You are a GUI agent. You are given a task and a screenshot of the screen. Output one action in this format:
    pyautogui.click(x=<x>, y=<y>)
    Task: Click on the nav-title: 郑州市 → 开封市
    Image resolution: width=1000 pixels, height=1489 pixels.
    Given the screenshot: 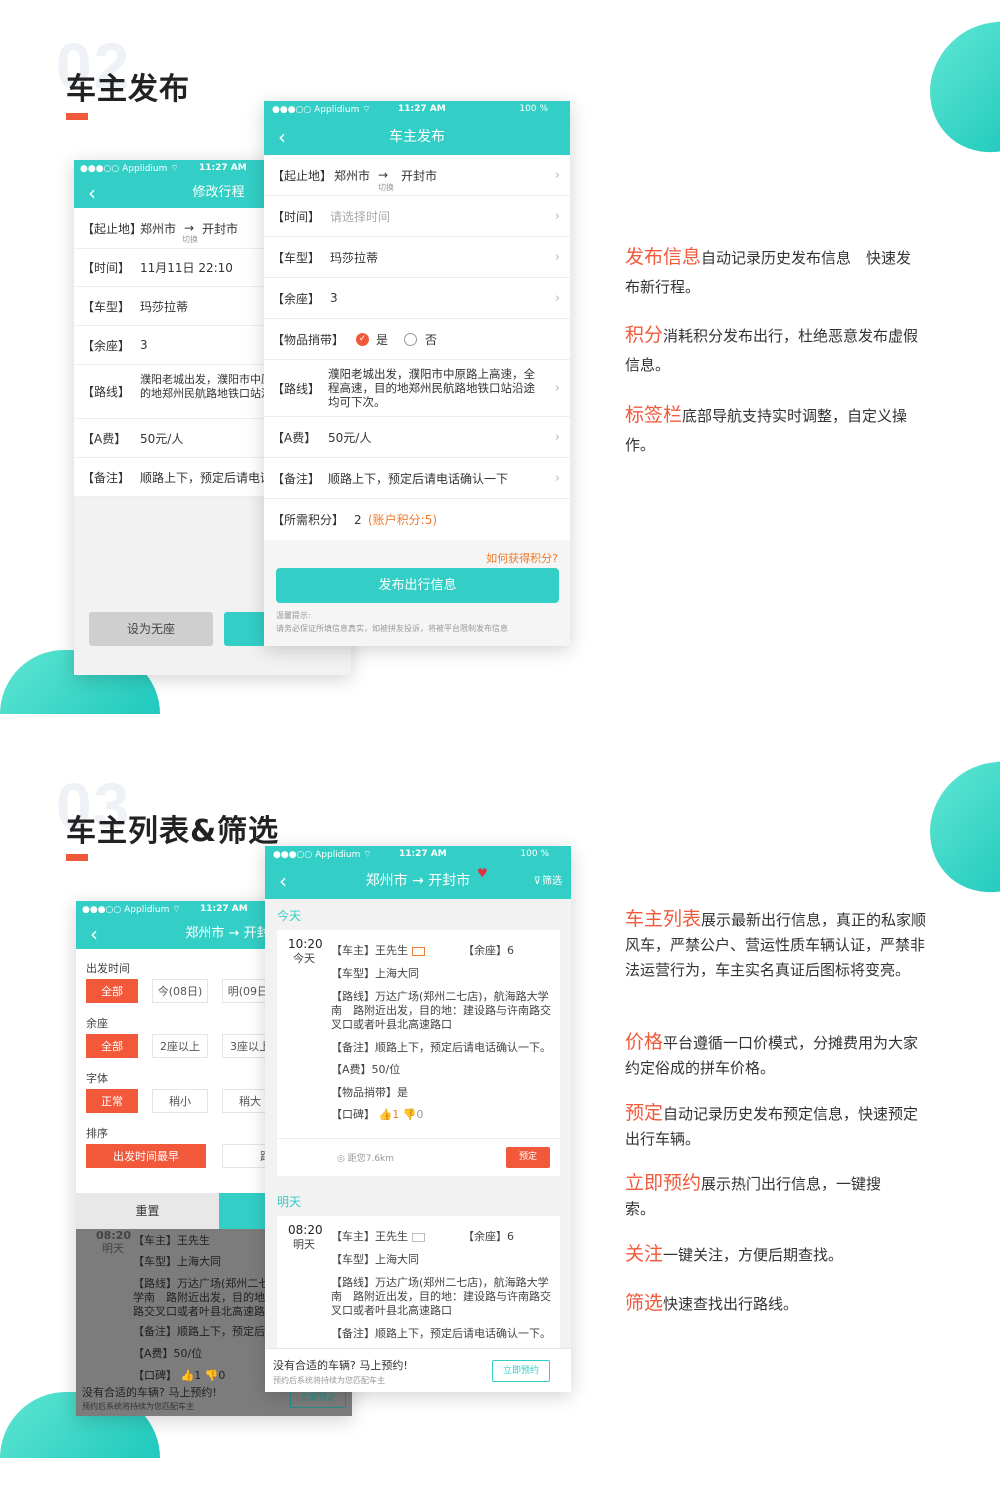 What is the action you would take?
    pyautogui.click(x=418, y=881)
    